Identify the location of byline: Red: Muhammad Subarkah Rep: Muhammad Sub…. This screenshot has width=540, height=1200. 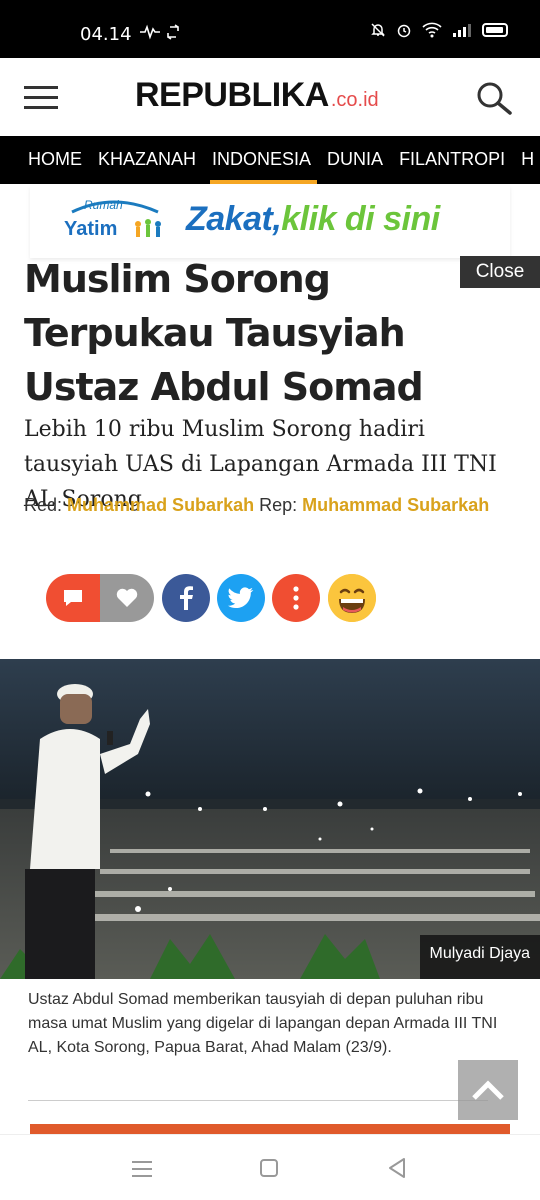
(274, 505).